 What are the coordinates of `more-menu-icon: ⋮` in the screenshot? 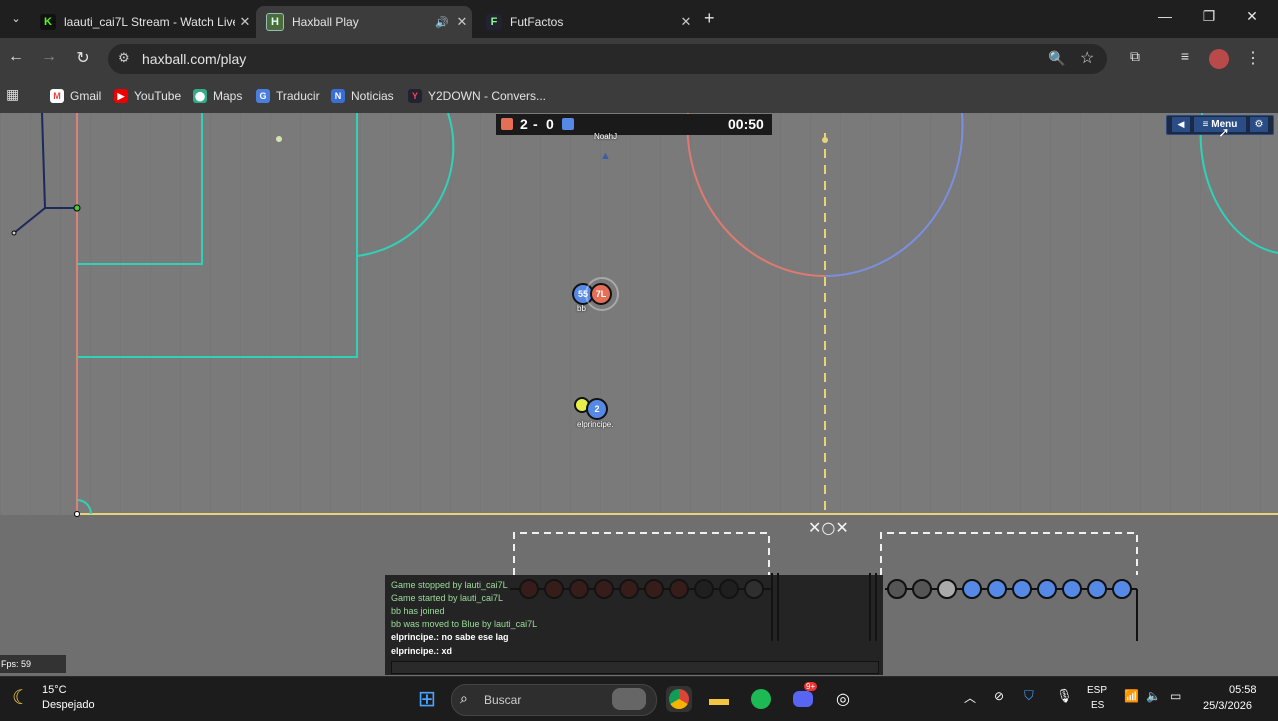 It's located at (1253, 58).